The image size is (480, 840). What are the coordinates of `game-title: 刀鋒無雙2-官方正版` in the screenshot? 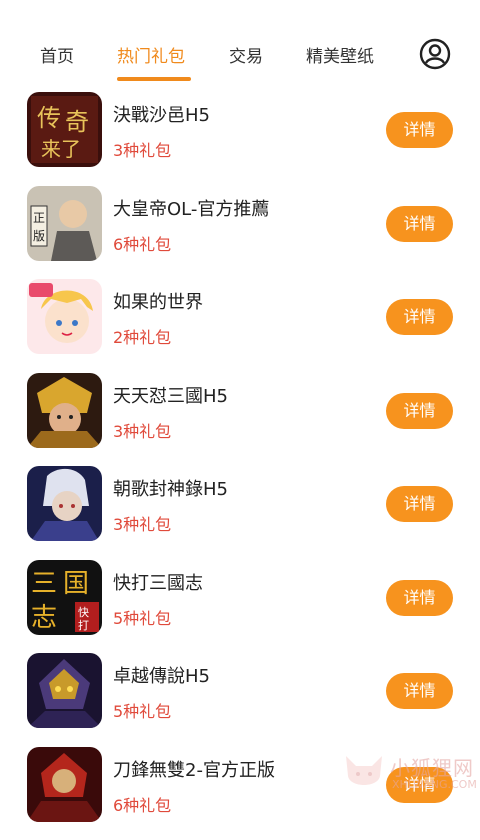 It's located at (194, 769).